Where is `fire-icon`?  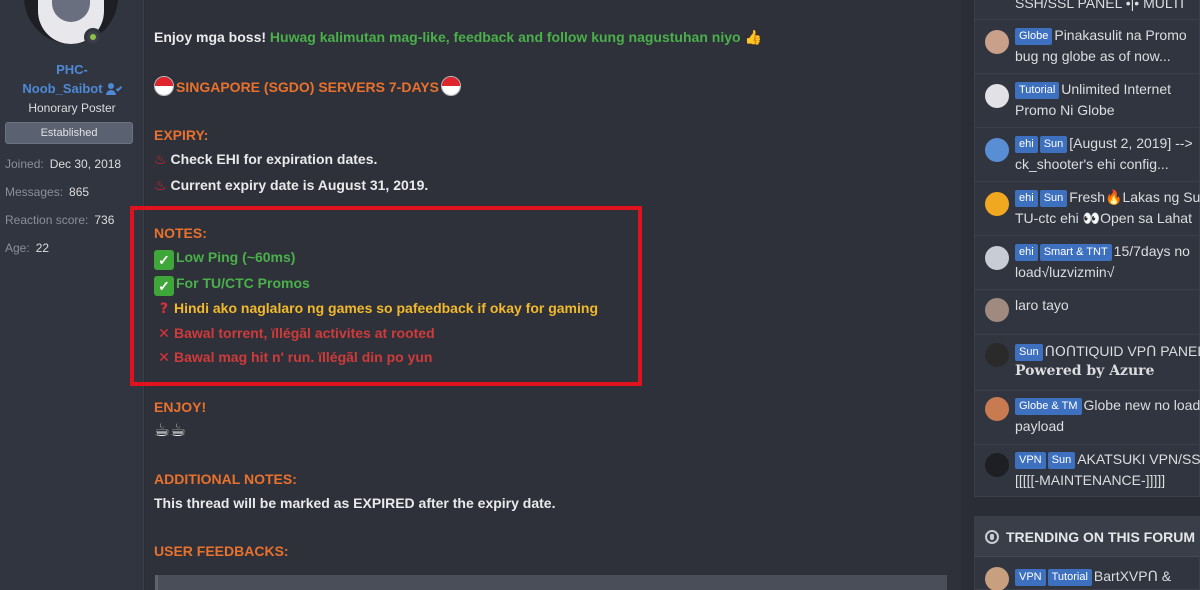
fire-icon is located at coordinates (992, 536).